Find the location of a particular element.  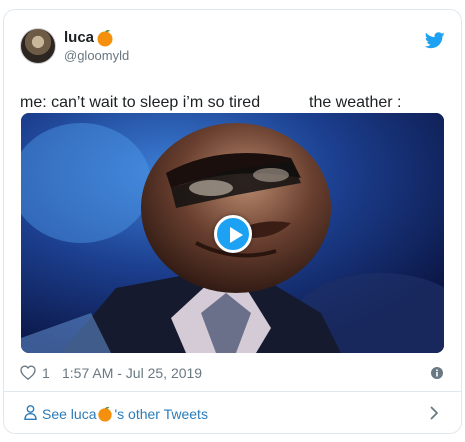

info-icon is located at coordinates (437, 373).